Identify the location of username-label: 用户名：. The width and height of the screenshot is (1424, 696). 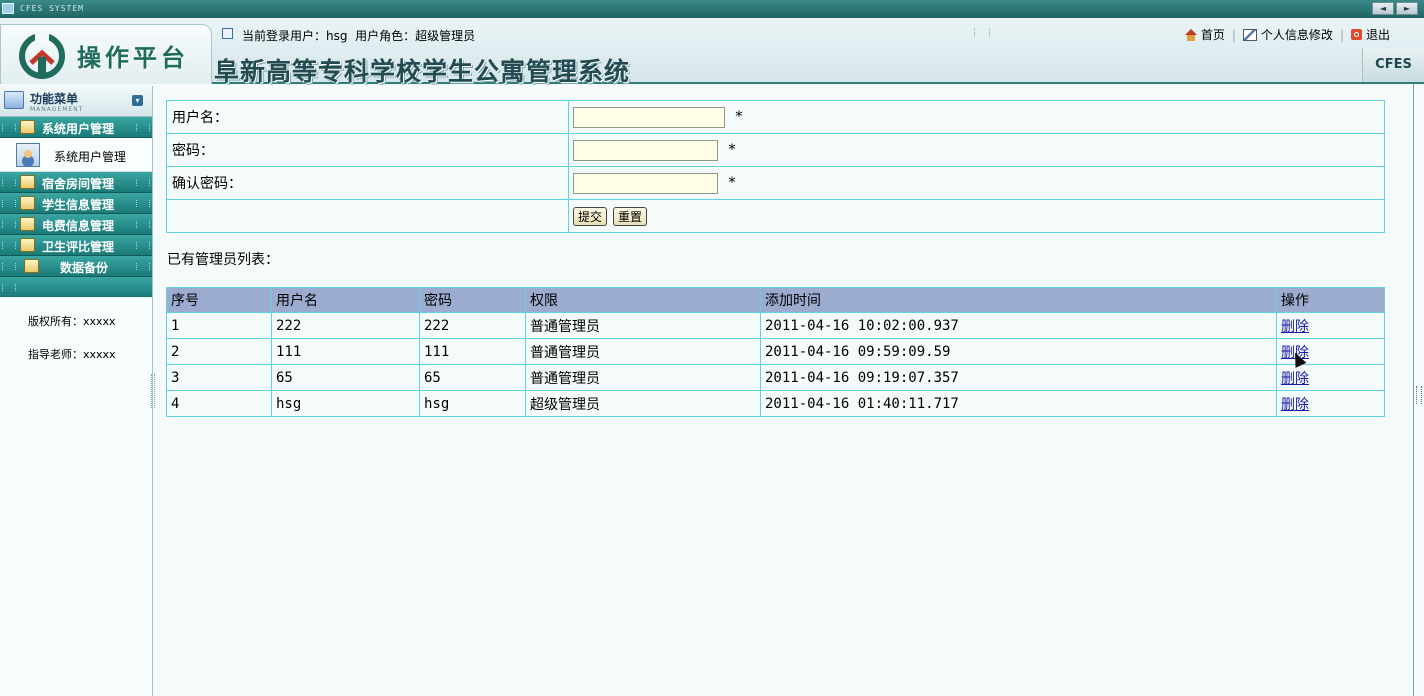
(367, 117).